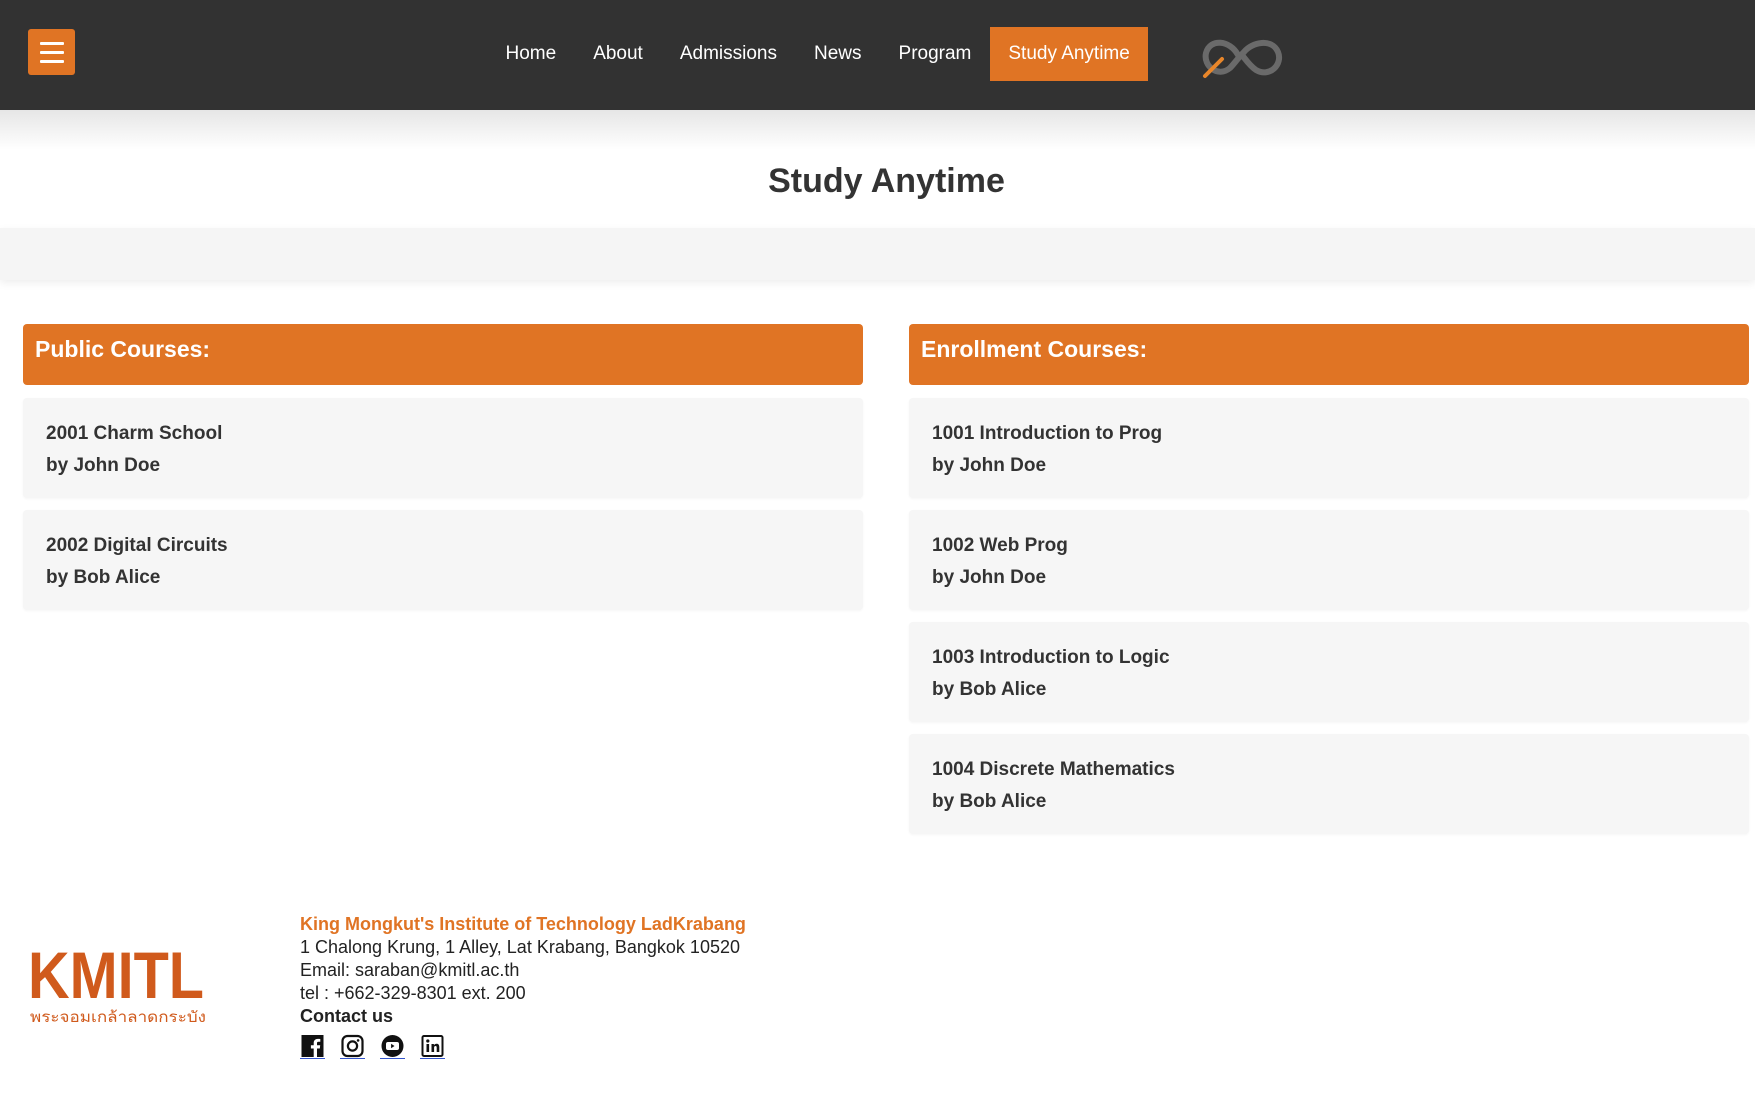 Image resolution: width=1755 pixels, height=1101 pixels. Describe the element at coordinates (1000, 545) in the screenshot. I see `course-title: 1002 Web Prog` at that location.